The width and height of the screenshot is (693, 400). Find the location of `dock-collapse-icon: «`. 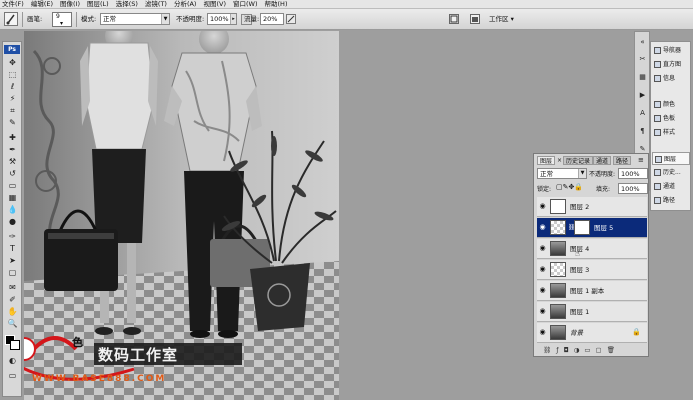

dock-collapse-icon: « is located at coordinates (642, 42).